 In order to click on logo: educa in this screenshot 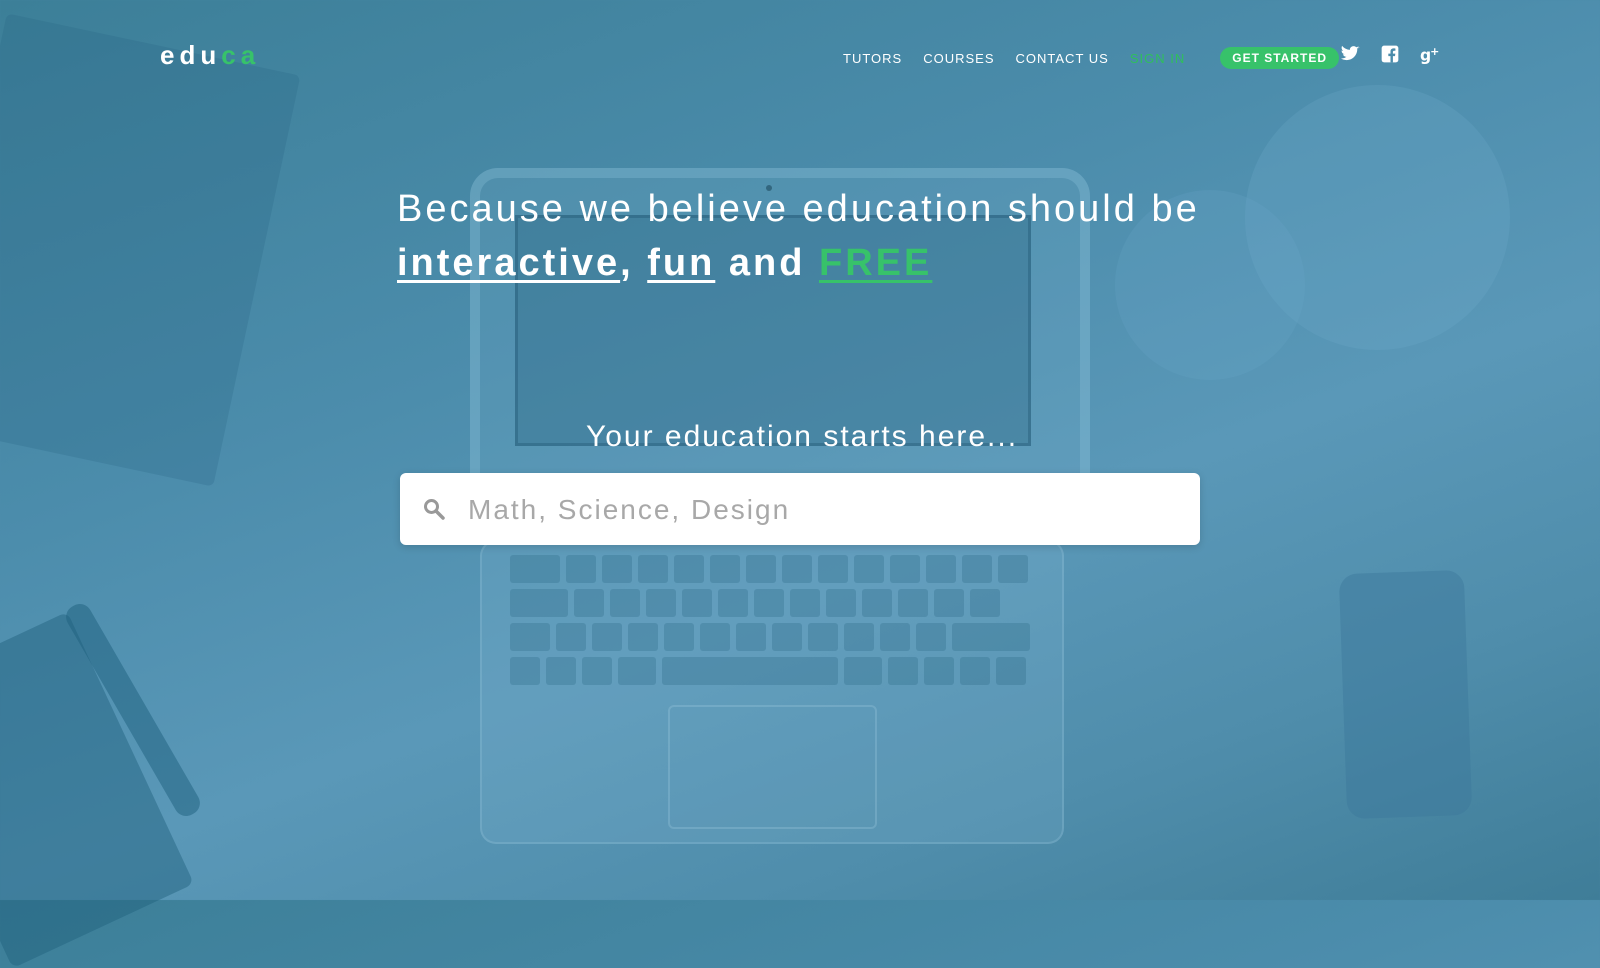, I will do `click(210, 55)`.